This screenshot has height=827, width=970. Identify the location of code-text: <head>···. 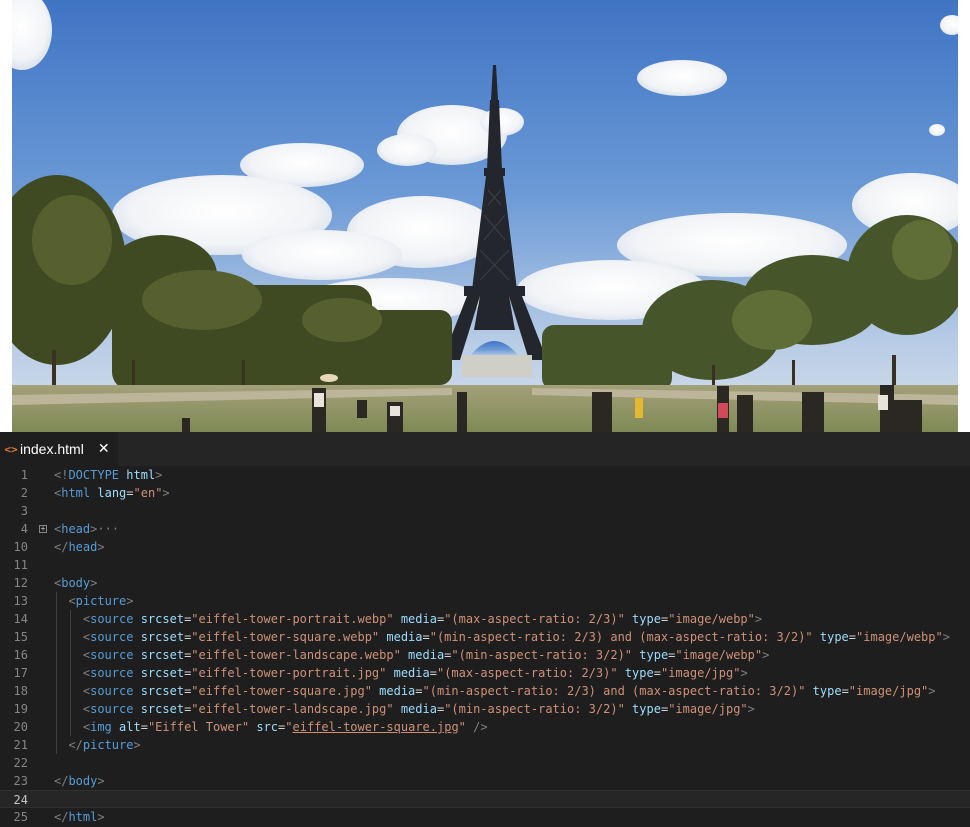
(86, 529).